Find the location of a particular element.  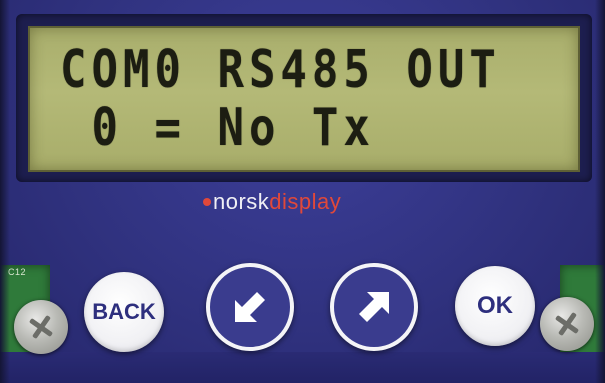

brand-logo: norsk display is located at coordinates (272, 202).